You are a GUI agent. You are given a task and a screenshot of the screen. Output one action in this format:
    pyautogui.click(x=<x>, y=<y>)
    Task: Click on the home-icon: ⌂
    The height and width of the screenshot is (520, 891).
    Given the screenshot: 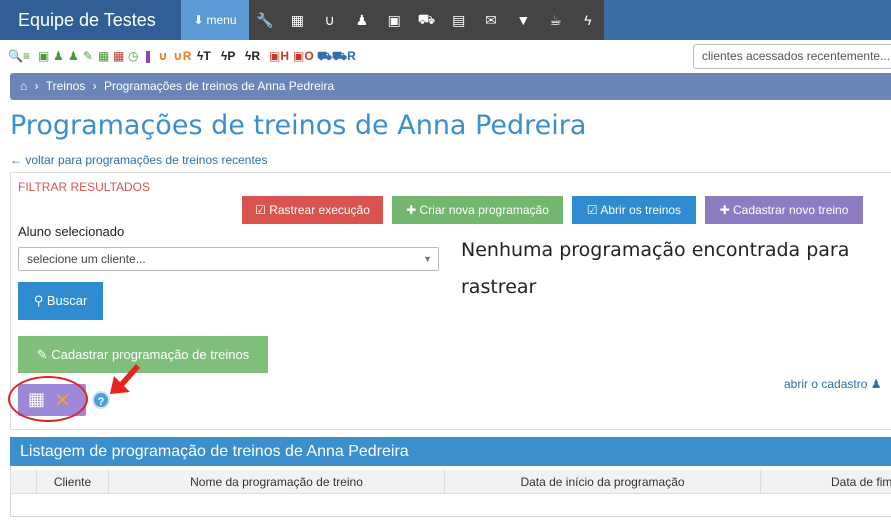 What is the action you would take?
    pyautogui.click(x=23, y=86)
    